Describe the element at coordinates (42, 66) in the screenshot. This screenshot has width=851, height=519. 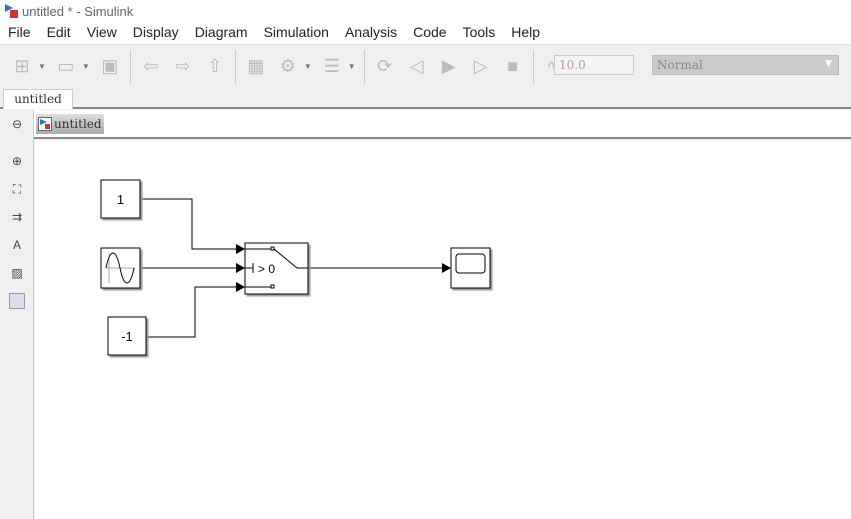
I see `new-dropdown-icon: ▼` at that location.